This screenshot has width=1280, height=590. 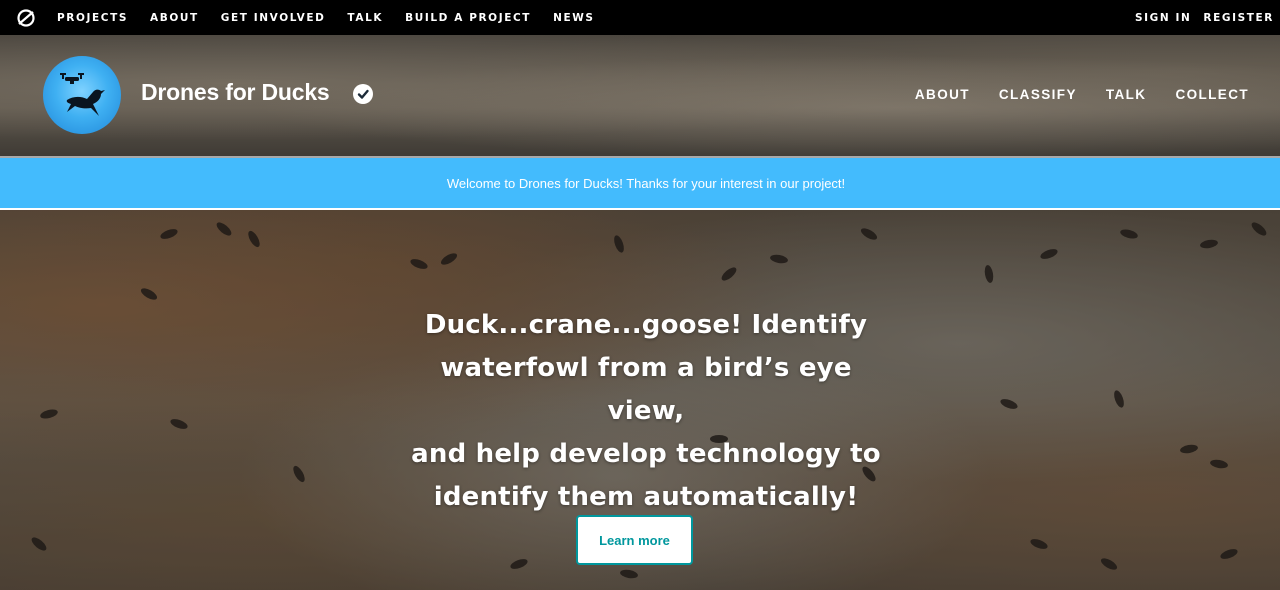 What do you see at coordinates (82, 95) in the screenshot?
I see `project-avatar` at bounding box center [82, 95].